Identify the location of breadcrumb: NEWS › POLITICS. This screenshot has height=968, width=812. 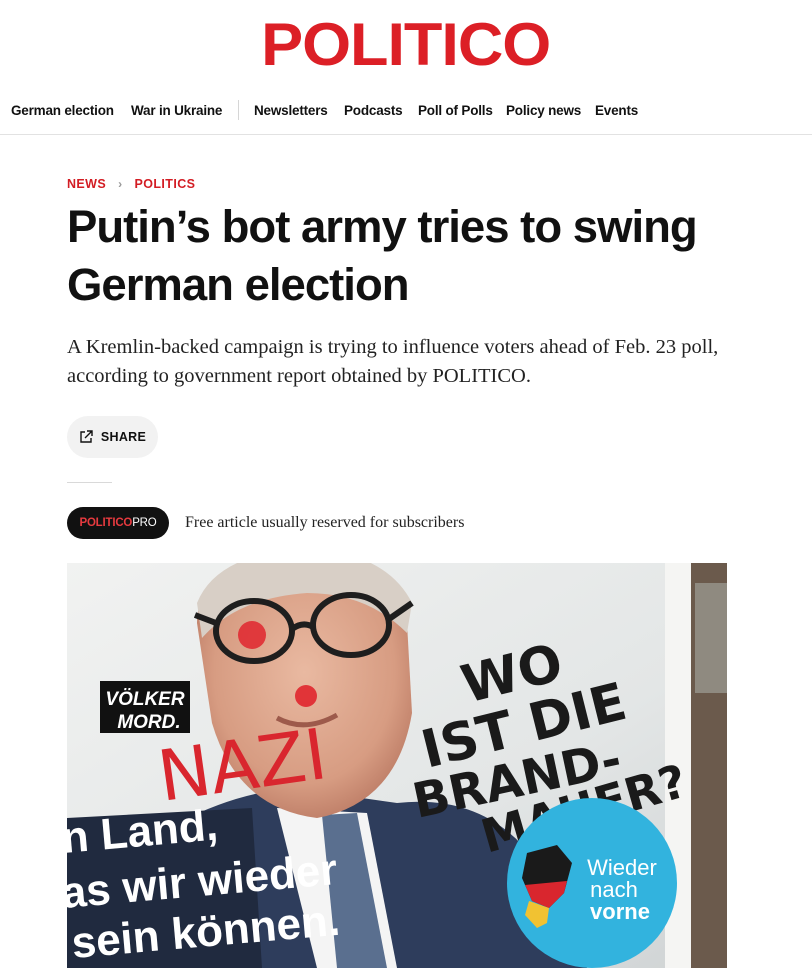
(131, 184).